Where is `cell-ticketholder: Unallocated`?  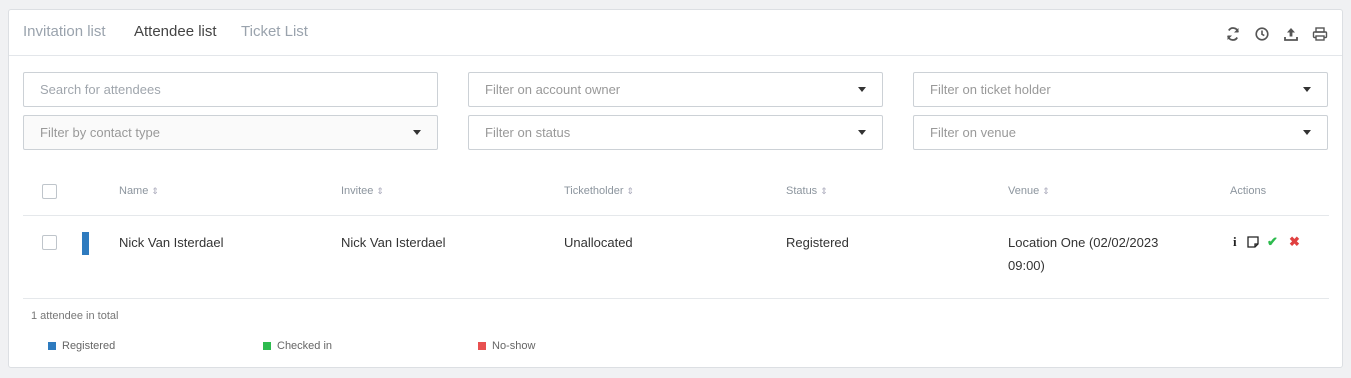 cell-ticketholder: Unallocated is located at coordinates (598, 242).